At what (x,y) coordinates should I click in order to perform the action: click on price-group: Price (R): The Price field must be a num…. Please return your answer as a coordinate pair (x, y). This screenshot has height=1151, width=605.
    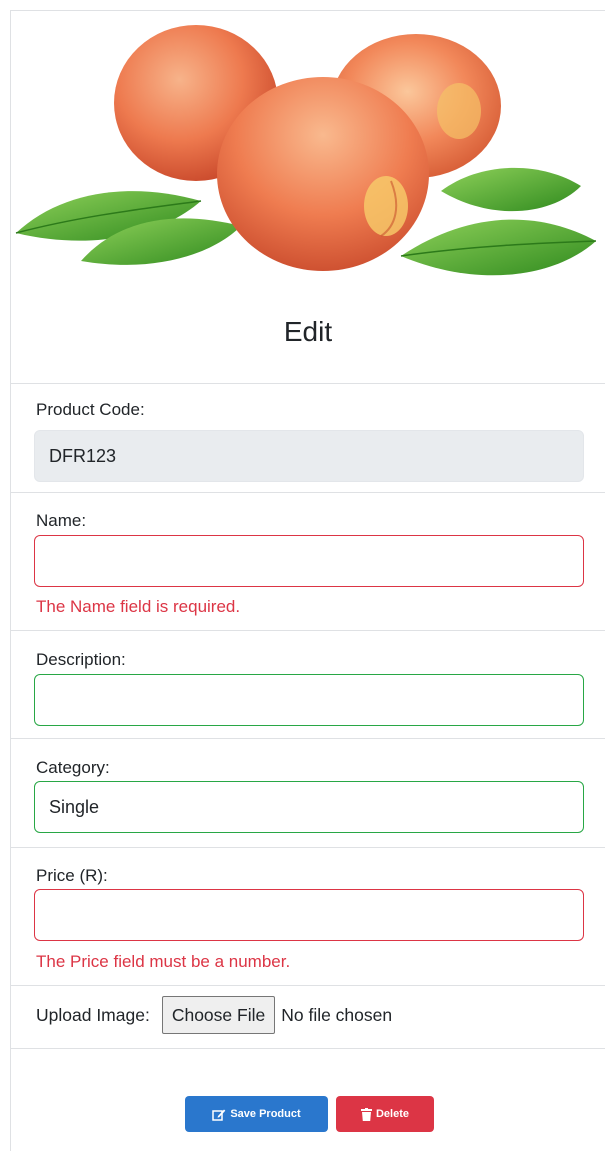
    Looking at the image, I should click on (308, 917).